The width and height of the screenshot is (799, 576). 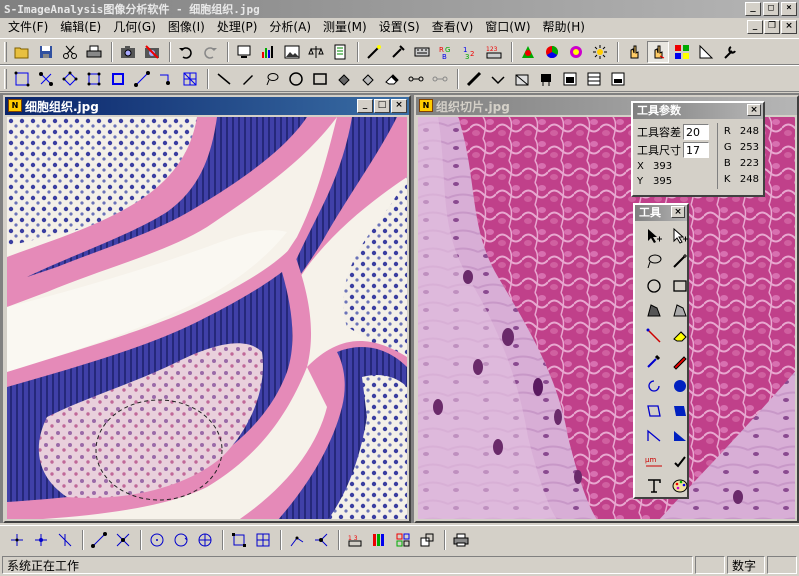 I want to click on keyboard-icon, so click(x=422, y=52).